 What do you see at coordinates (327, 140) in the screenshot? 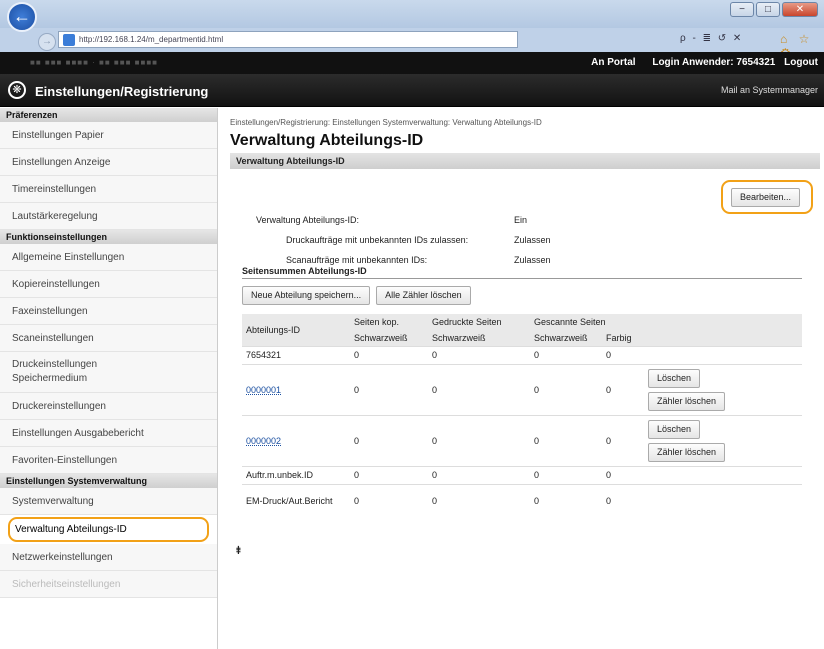
I see `page-title: Verwaltung Abteilungs-ID` at bounding box center [327, 140].